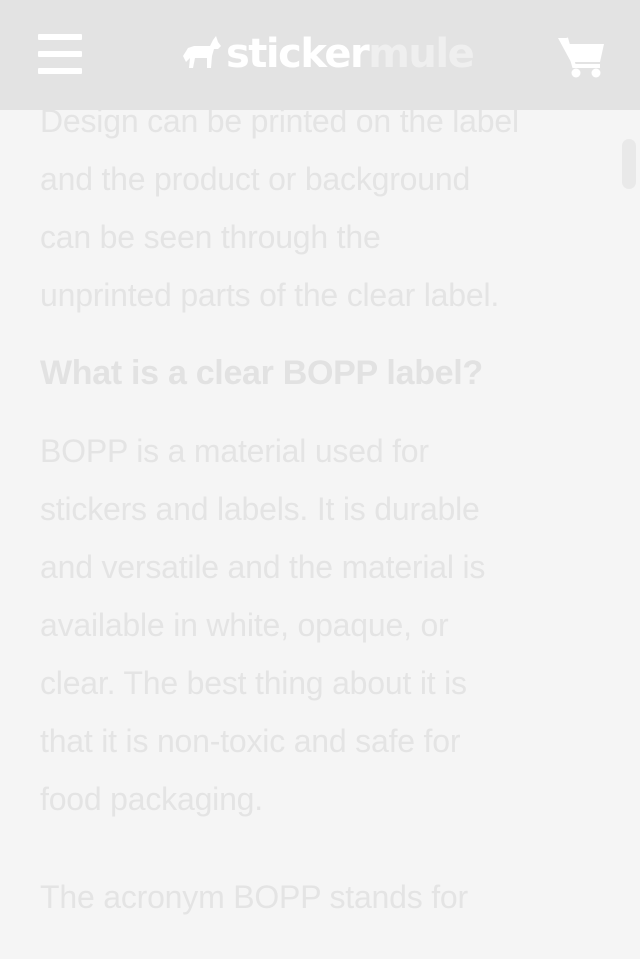 The height and width of the screenshot is (959, 640). I want to click on top-navigation-bar: stickermule, so click(320, 55).